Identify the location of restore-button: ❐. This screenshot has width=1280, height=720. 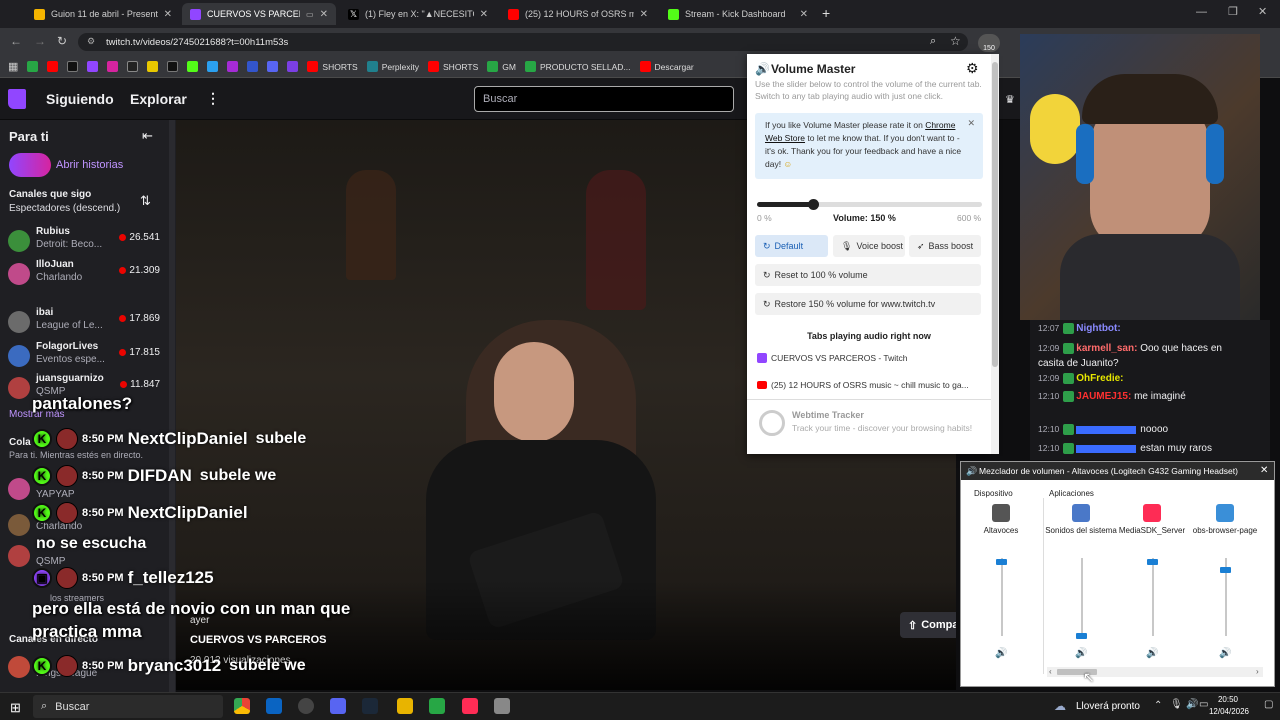
(1233, 11).